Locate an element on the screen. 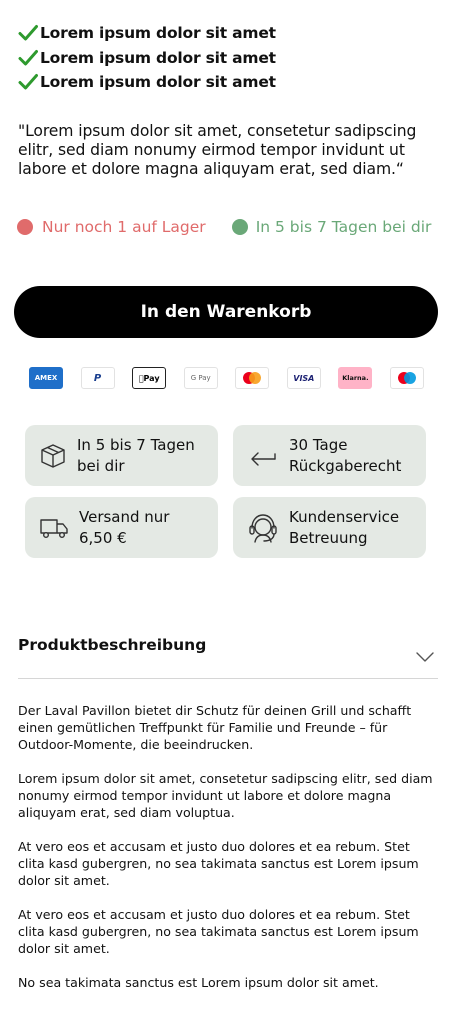 The image size is (459, 1024). delivery-indicator: In 5 bis 7 Tagen bei dir is located at coordinates (331, 227).